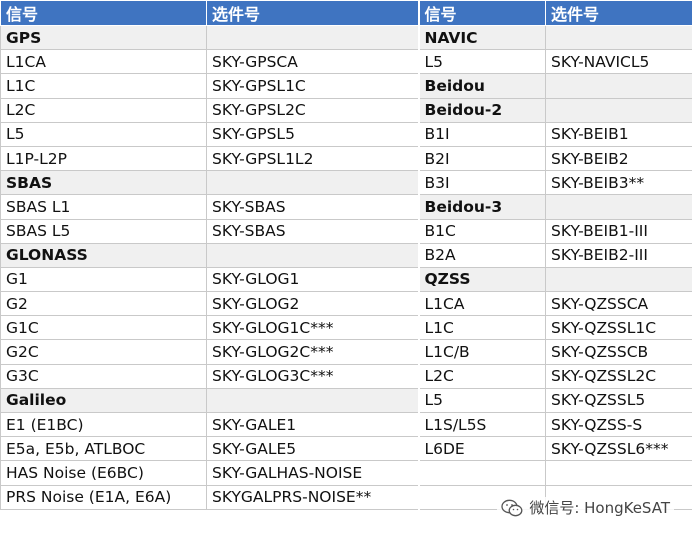  I want to click on option-cell-right: SKY-QZSS-S, so click(618, 424).